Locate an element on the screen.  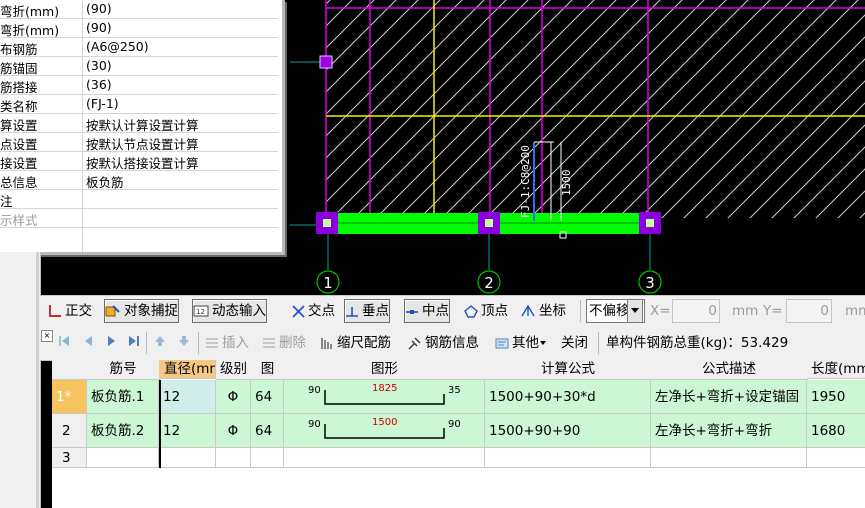
last-record-icon is located at coordinates (134, 341).